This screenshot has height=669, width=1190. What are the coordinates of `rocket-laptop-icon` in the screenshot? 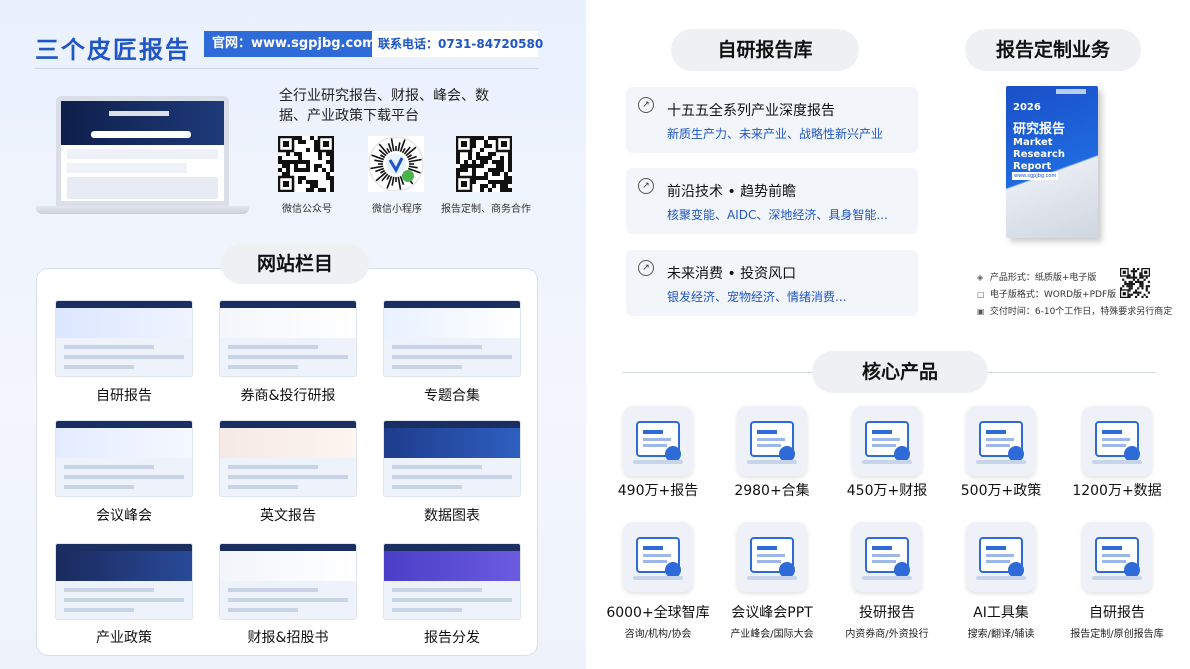 It's located at (887, 441).